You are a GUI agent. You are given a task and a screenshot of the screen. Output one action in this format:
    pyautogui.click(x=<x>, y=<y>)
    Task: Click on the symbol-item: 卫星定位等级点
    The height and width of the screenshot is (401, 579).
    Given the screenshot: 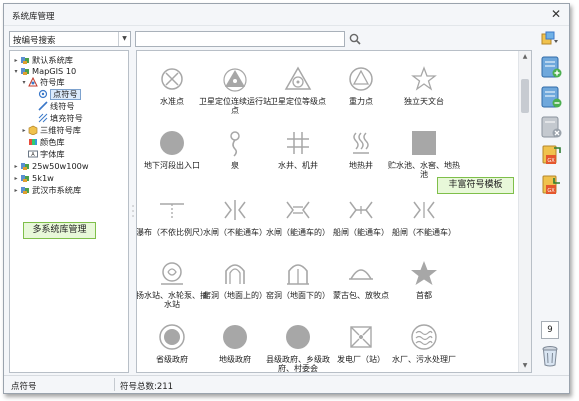 What is the action you would take?
    pyautogui.click(x=298, y=88)
    